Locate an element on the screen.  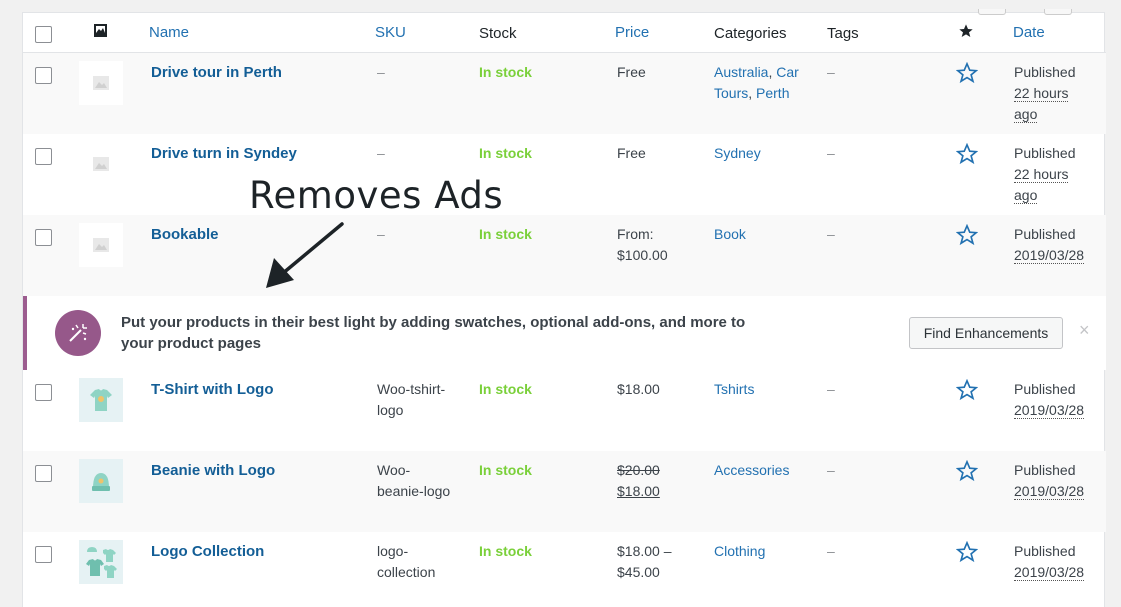
collection-thumbnail is located at coordinates (101, 562).